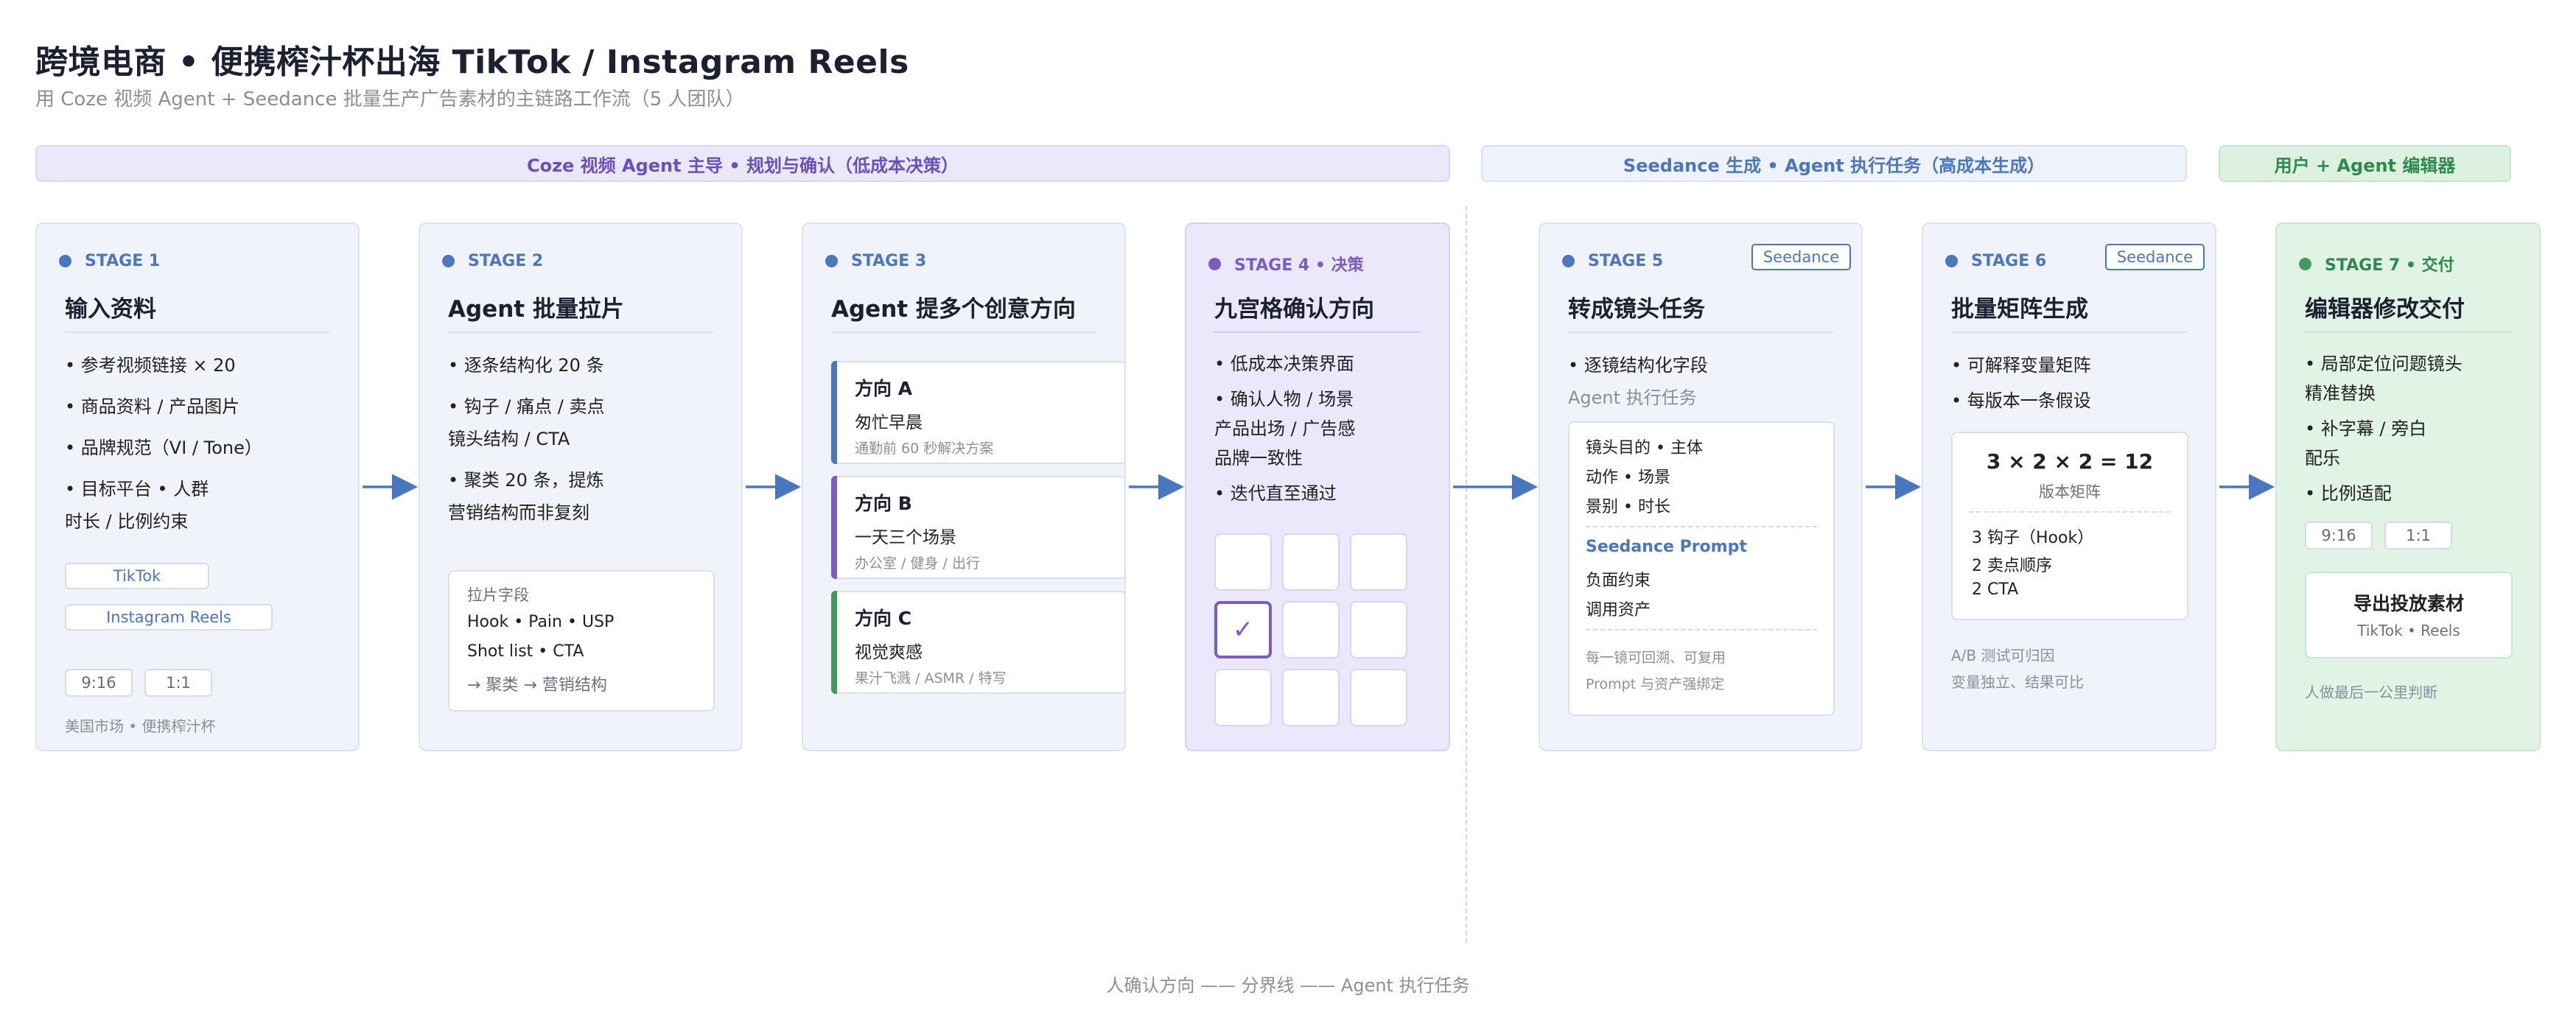 This screenshot has width=2576, height=1029. I want to click on bullet-item: • 局部定位问题镜头, so click(2384, 364).